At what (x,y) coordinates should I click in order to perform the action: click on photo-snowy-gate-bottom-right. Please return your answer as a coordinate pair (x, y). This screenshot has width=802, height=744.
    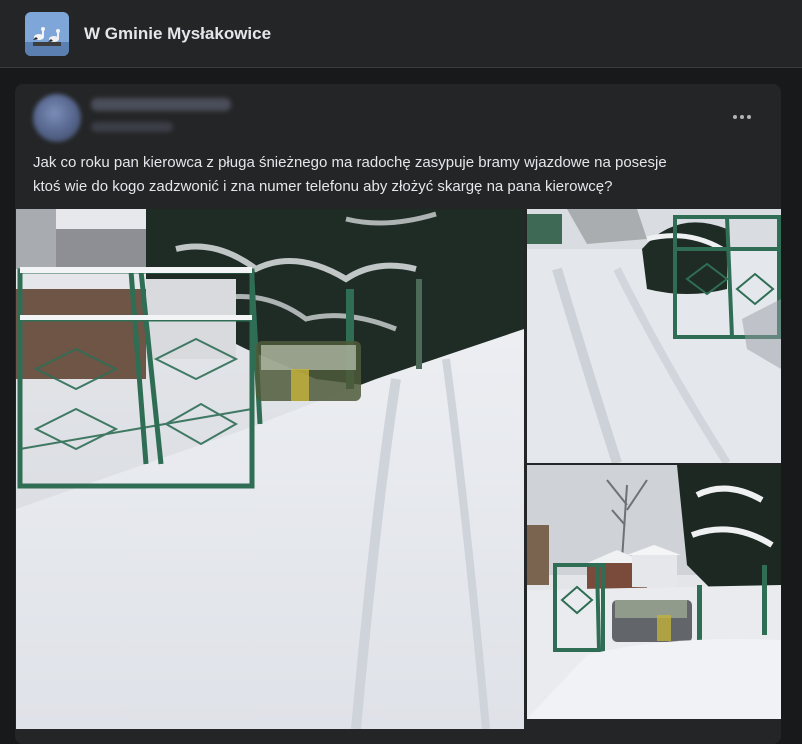
    Looking at the image, I should click on (654, 592).